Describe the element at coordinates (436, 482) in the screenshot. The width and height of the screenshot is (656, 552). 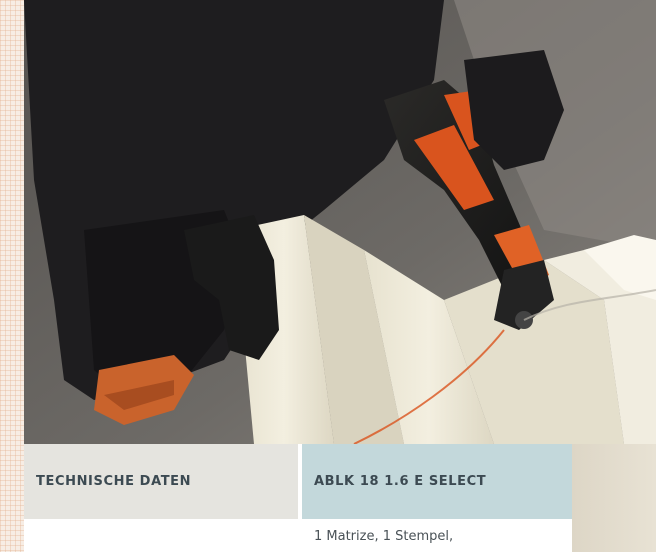
I see `header-product-name: ABLK 18 1.6 E SELECT` at that location.